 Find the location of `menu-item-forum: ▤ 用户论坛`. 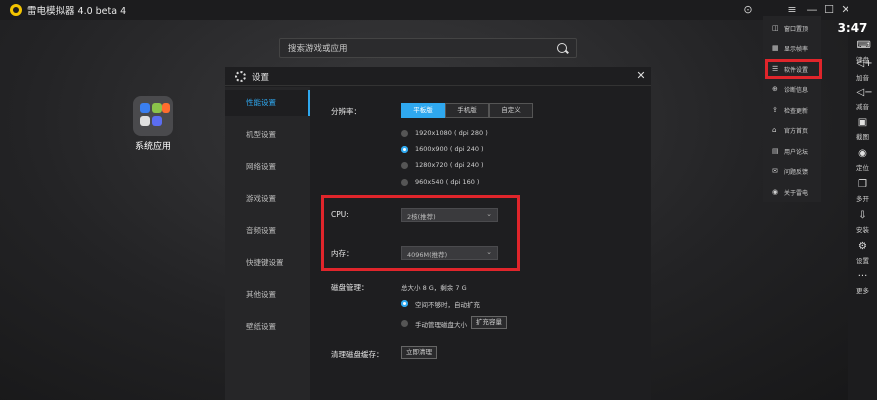

menu-item-forum: ▤ 用户论坛 is located at coordinates (792, 151).